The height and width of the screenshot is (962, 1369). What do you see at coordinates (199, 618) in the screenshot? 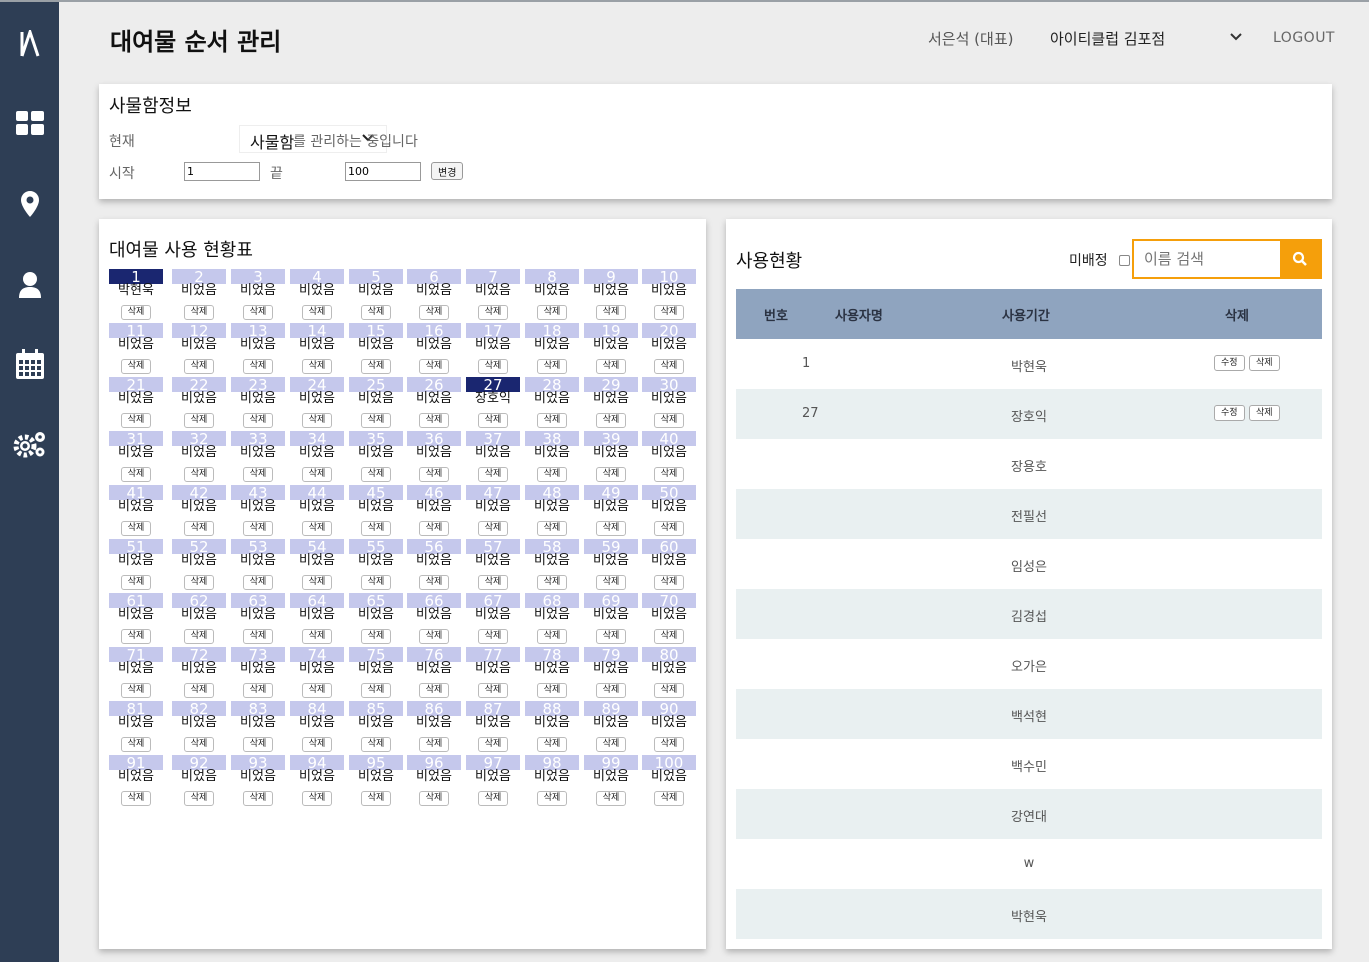
I see `locker-cell: 62 비었음 삭제` at bounding box center [199, 618].